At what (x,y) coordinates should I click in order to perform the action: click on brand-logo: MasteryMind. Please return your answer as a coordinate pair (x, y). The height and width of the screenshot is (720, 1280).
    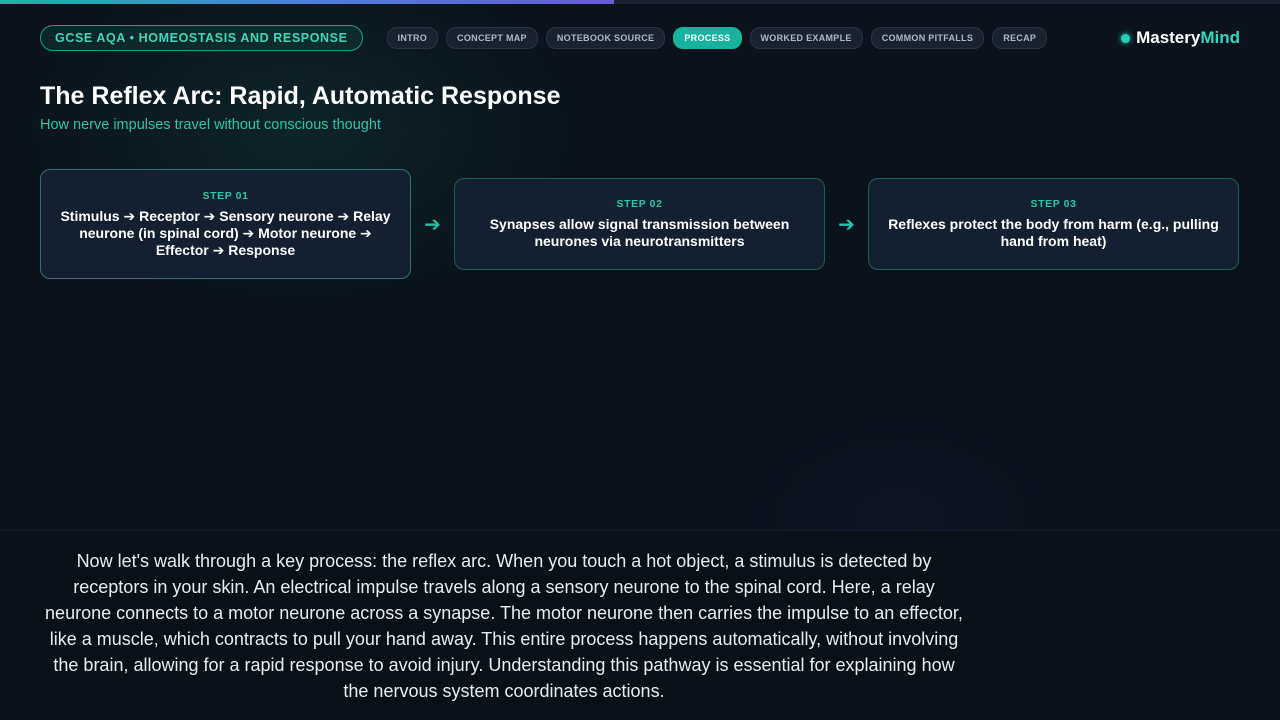
    Looking at the image, I should click on (1180, 38).